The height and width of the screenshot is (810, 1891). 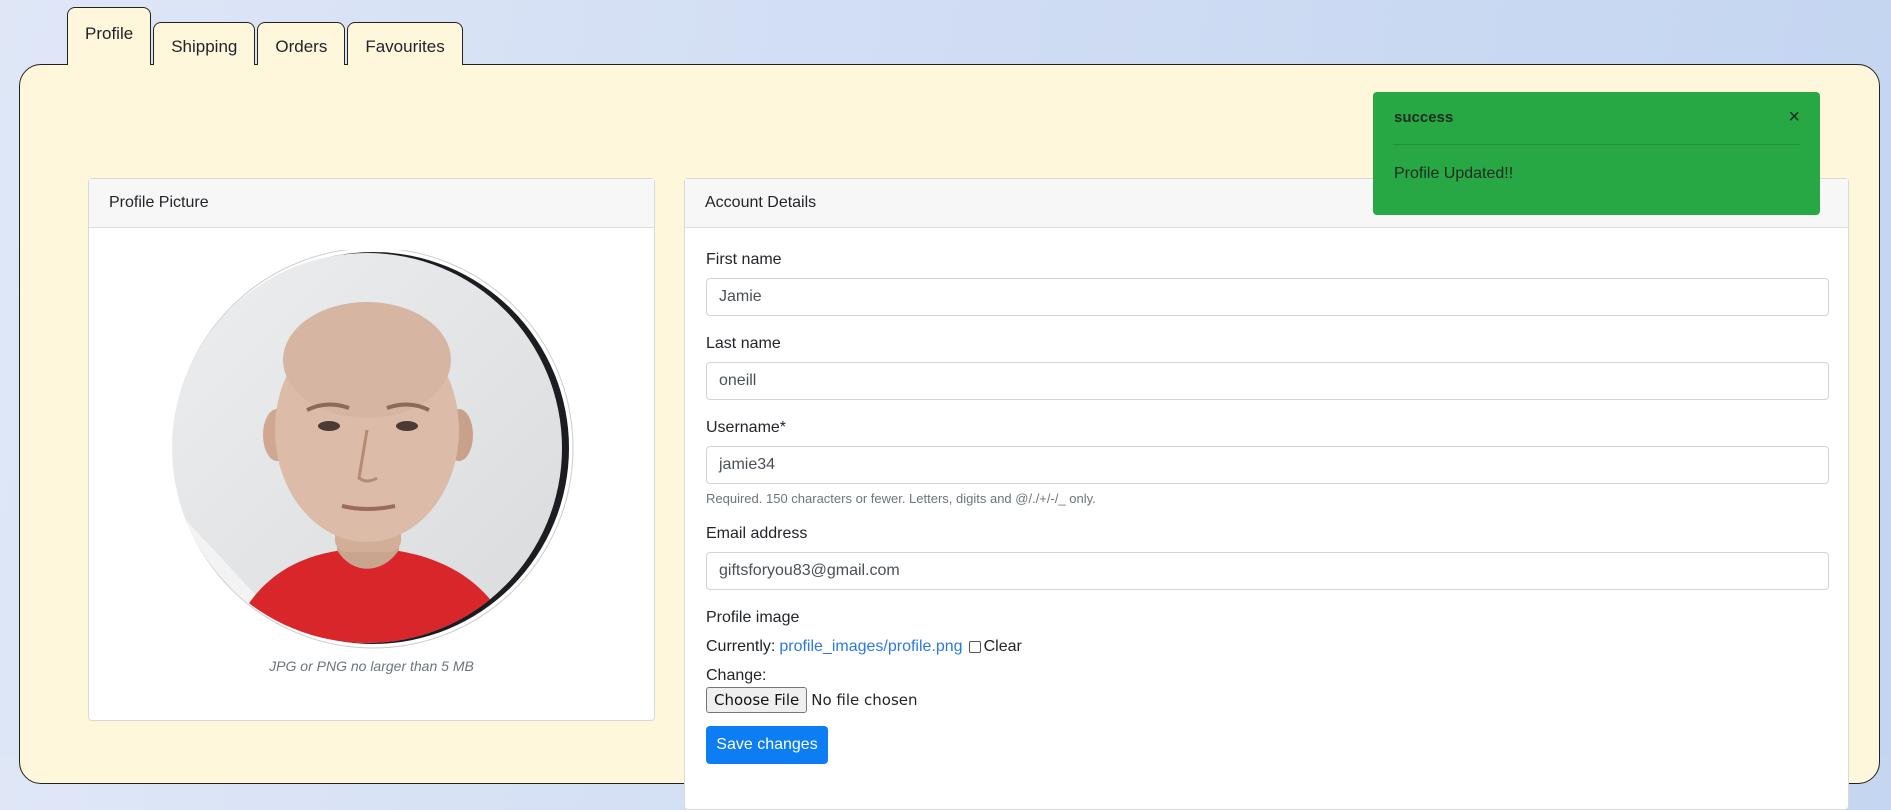 I want to click on tab-shipping: Shipping, so click(x=204, y=43).